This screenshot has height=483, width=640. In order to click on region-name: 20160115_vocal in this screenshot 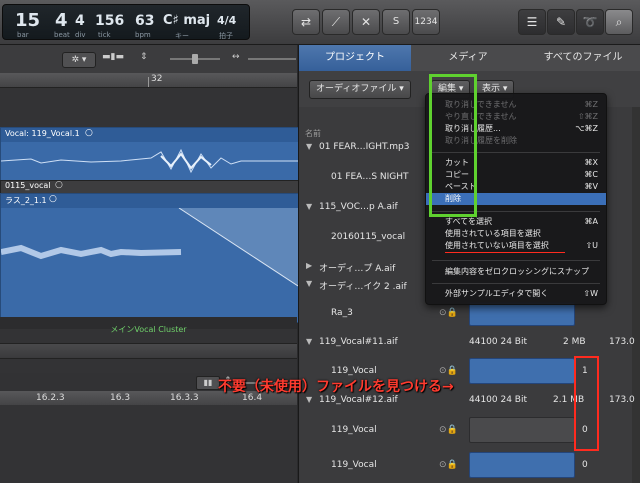, I will do `click(368, 237)`.